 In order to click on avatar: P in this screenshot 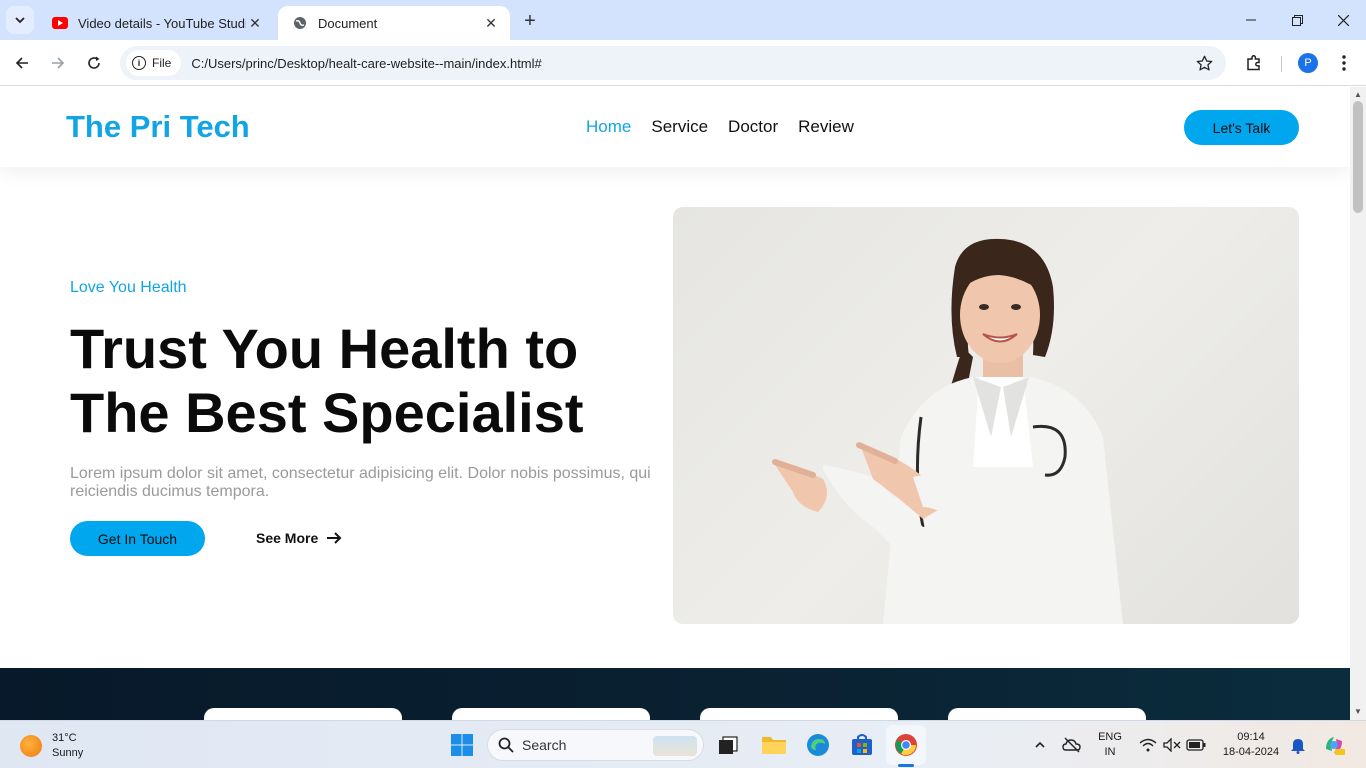, I will do `click(1308, 63)`.